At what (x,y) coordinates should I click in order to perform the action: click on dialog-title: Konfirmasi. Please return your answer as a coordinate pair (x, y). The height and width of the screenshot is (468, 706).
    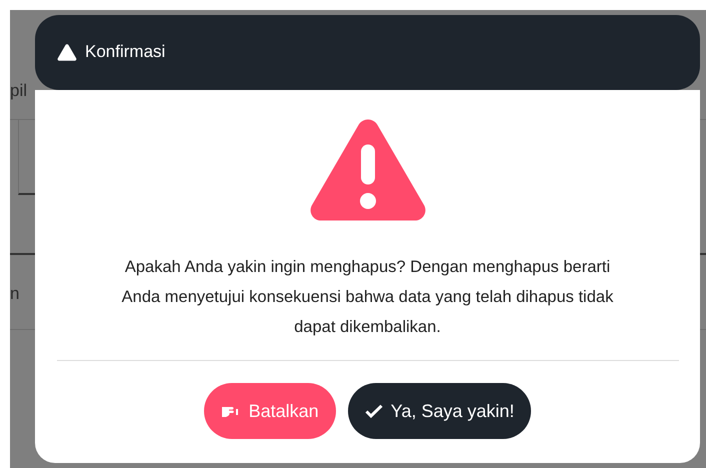
    Looking at the image, I should click on (125, 51).